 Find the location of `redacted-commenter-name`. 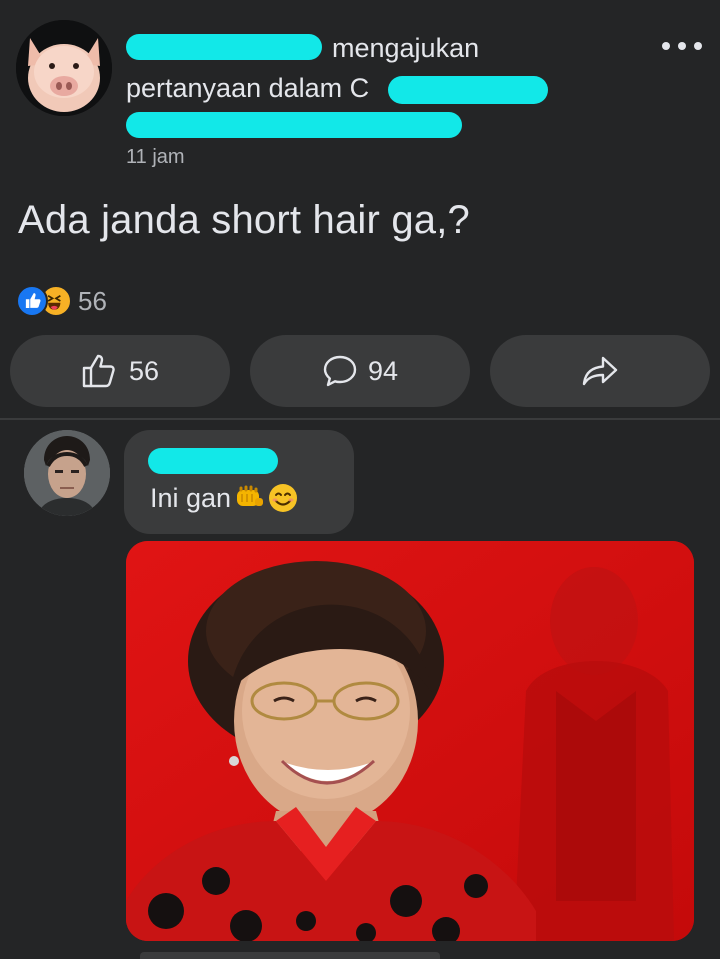

redacted-commenter-name is located at coordinates (213, 461).